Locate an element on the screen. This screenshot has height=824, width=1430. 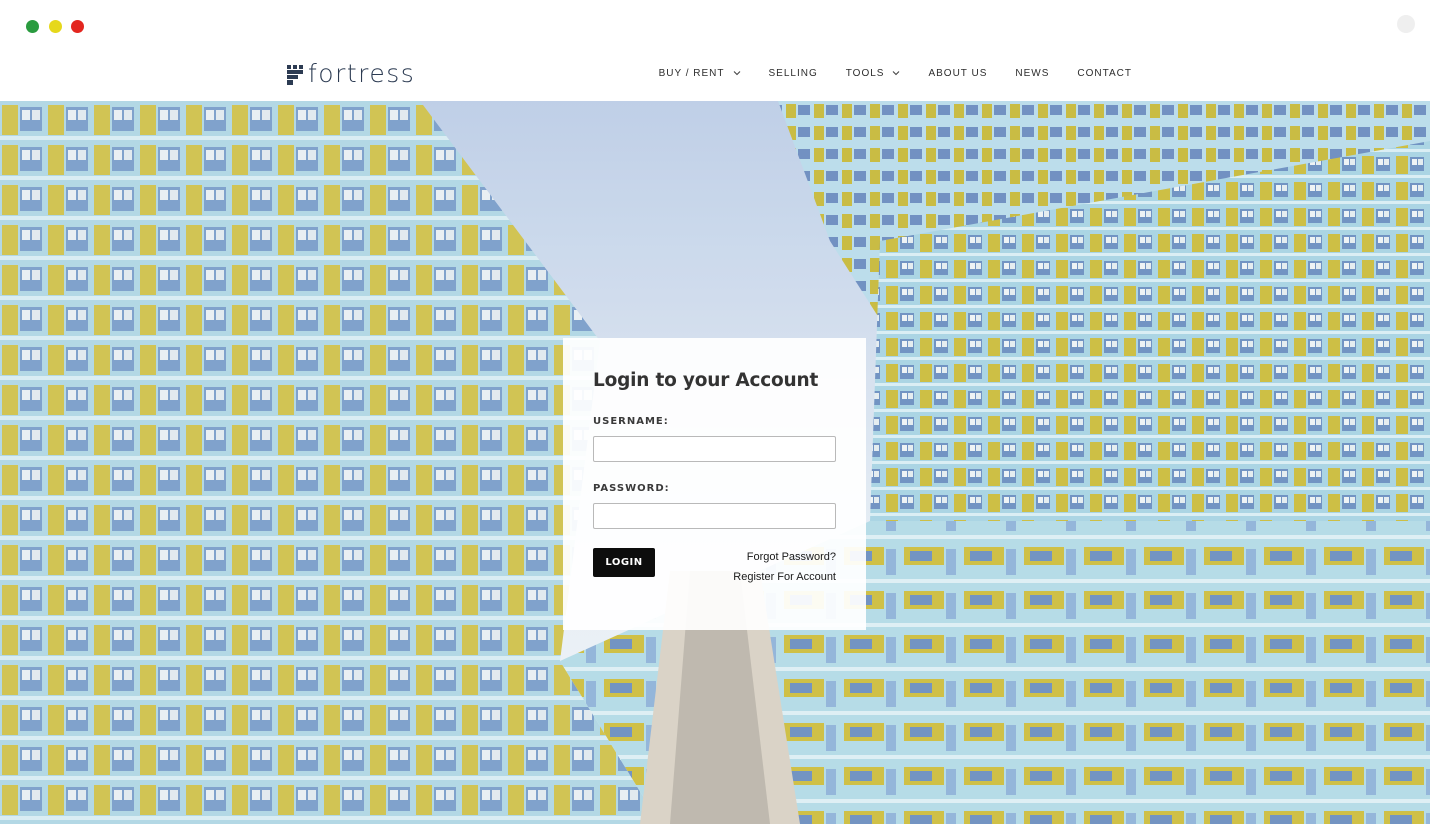
site-logo: fortress is located at coordinates (351, 74).